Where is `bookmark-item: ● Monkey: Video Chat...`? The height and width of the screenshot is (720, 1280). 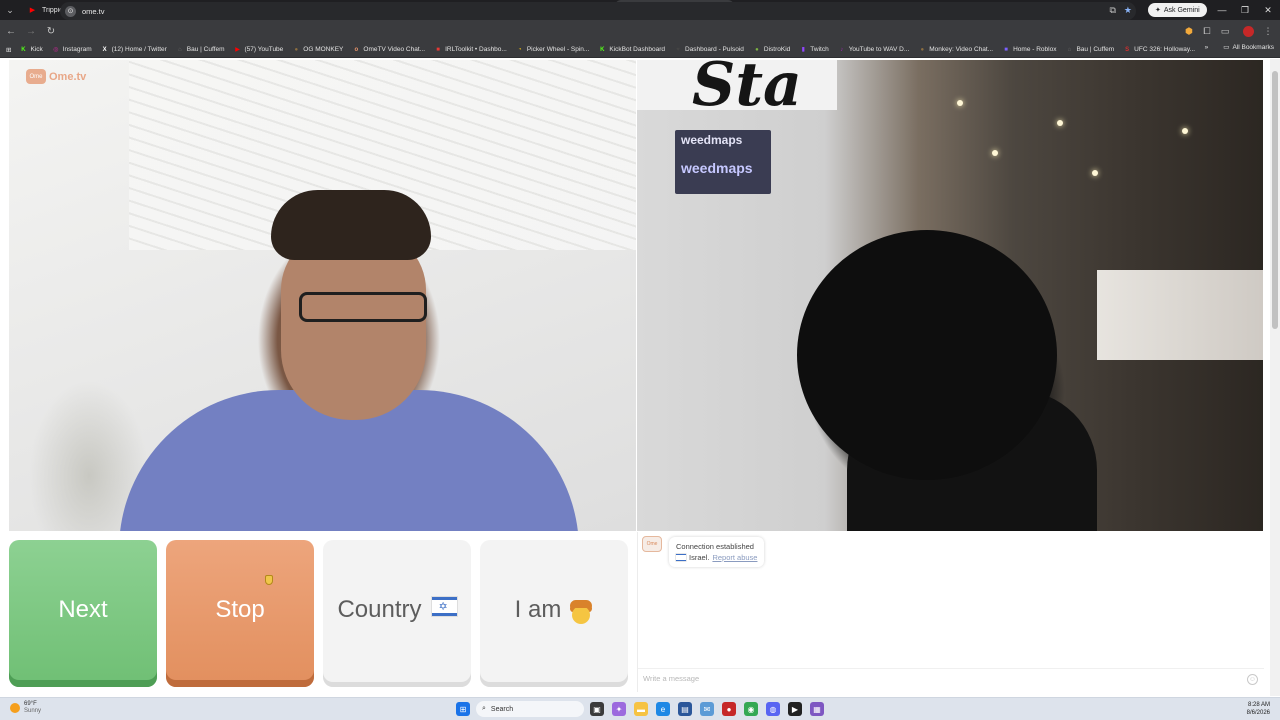
bookmark-item: ● Monkey: Video Chat... is located at coordinates (955, 50).